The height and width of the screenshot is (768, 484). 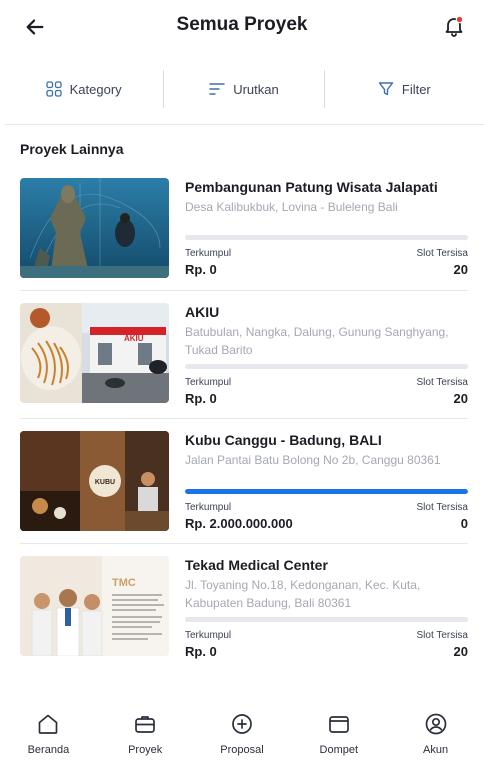 What do you see at coordinates (217, 89) in the screenshot?
I see `sort-icon` at bounding box center [217, 89].